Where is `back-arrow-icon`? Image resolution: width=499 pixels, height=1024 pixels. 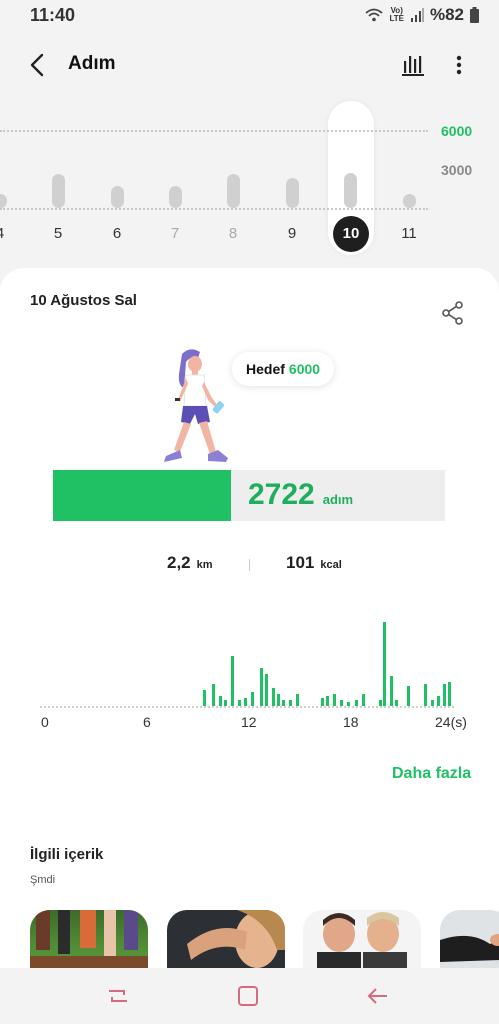
back-arrow-icon is located at coordinates (39, 65).